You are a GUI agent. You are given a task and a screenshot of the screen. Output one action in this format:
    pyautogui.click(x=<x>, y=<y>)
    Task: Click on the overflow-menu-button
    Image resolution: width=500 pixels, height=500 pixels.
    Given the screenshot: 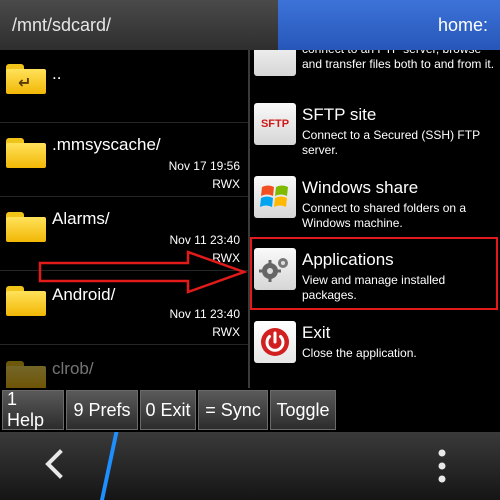 What is the action you would take?
    pyautogui.click(x=442, y=466)
    